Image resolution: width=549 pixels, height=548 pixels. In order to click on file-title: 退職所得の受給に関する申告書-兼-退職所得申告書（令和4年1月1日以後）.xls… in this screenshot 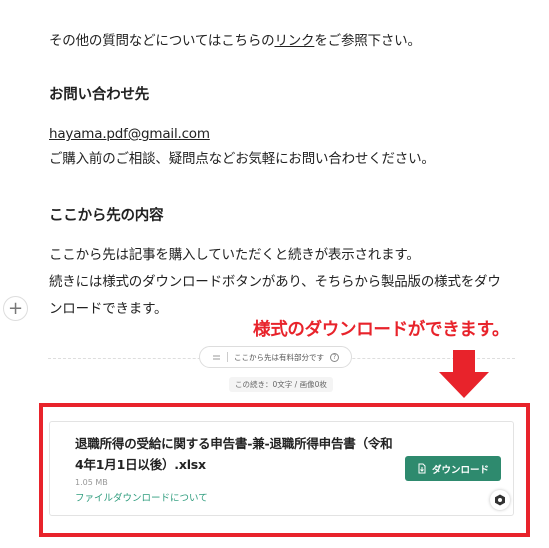, I will do `click(234, 454)`.